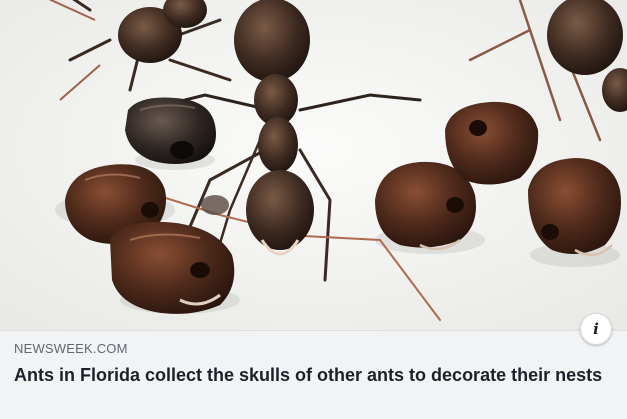 This screenshot has height=419, width=627. Describe the element at coordinates (71, 348) in the screenshot. I see `source-domain: NEWSWEEK.COM` at that location.